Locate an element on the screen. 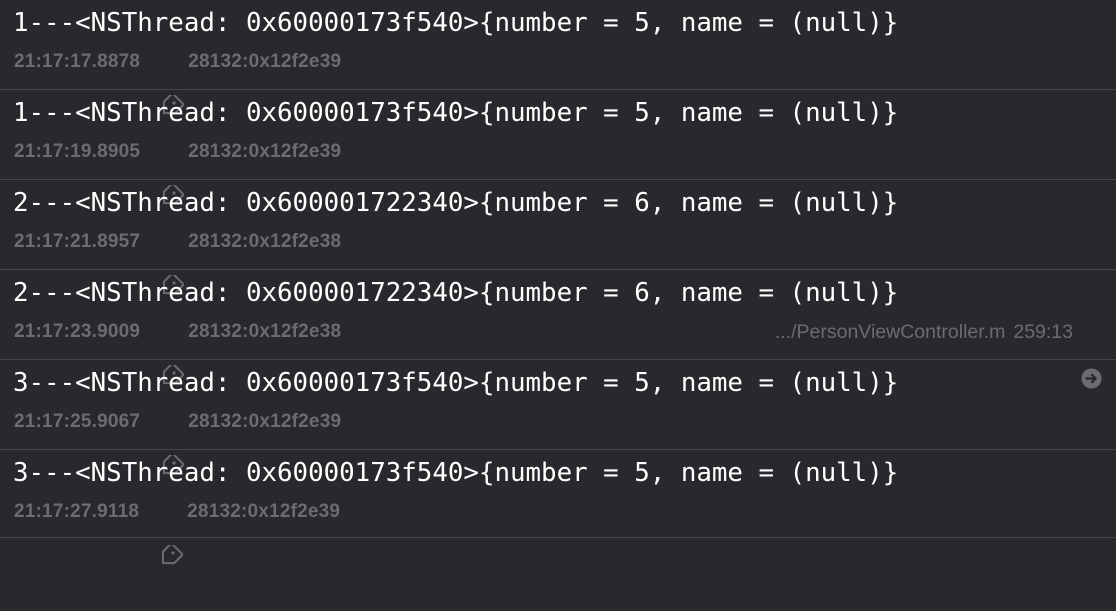  log-timestamp: 21:17:23.9009 is located at coordinates (77, 331).